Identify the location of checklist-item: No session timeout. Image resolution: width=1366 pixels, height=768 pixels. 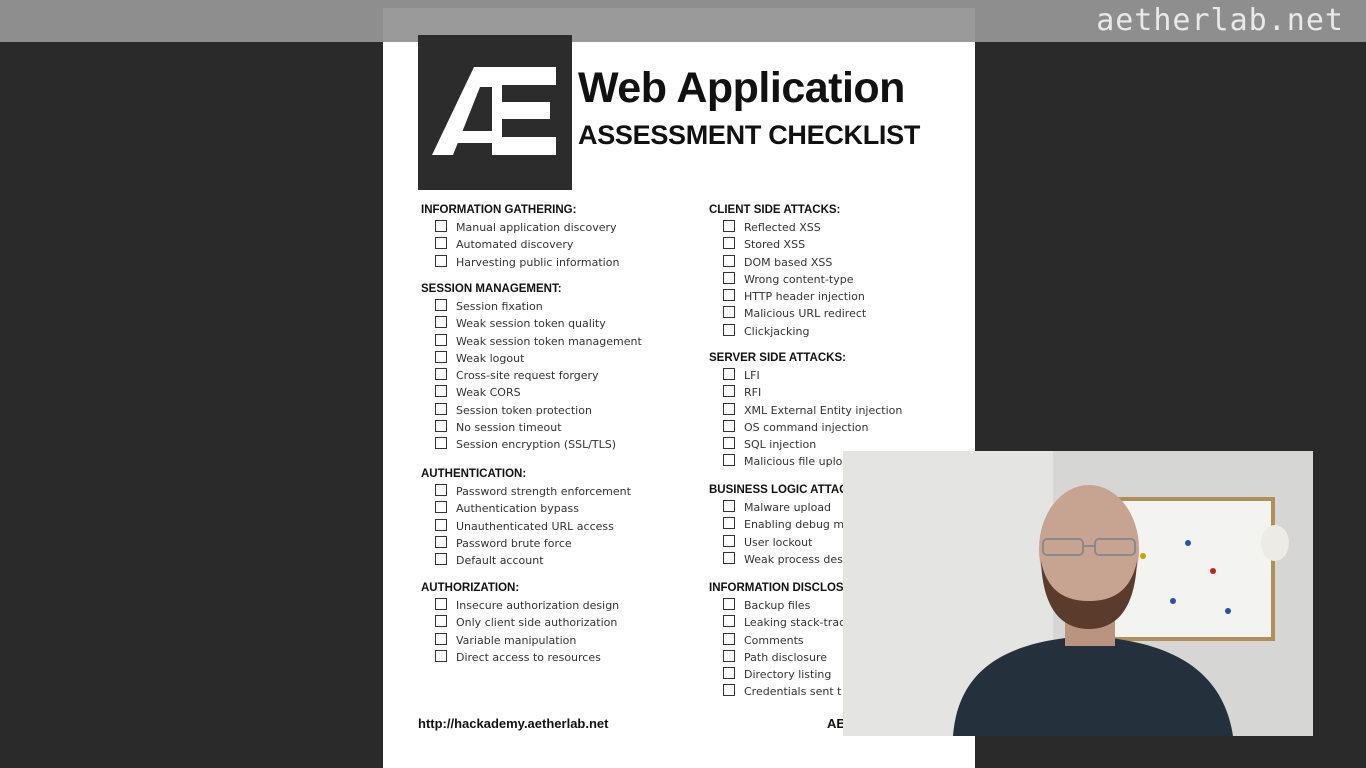
(531, 427).